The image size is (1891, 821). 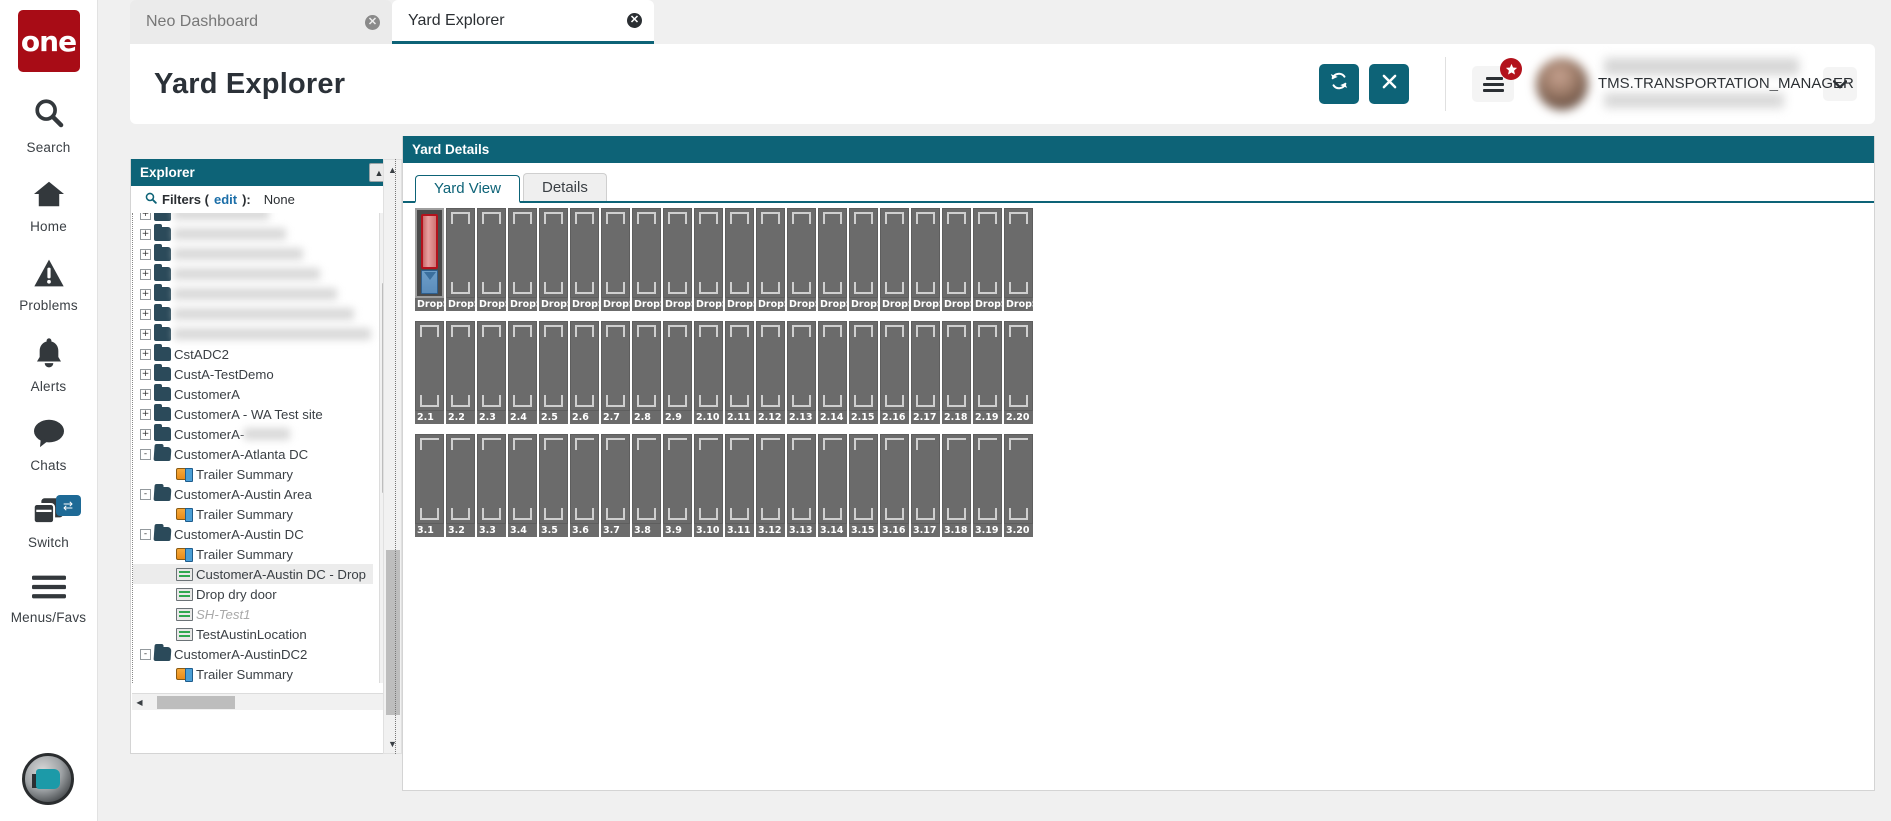 What do you see at coordinates (253, 654) in the screenshot?
I see `tree-item: - CustomerA-AustinDC2` at bounding box center [253, 654].